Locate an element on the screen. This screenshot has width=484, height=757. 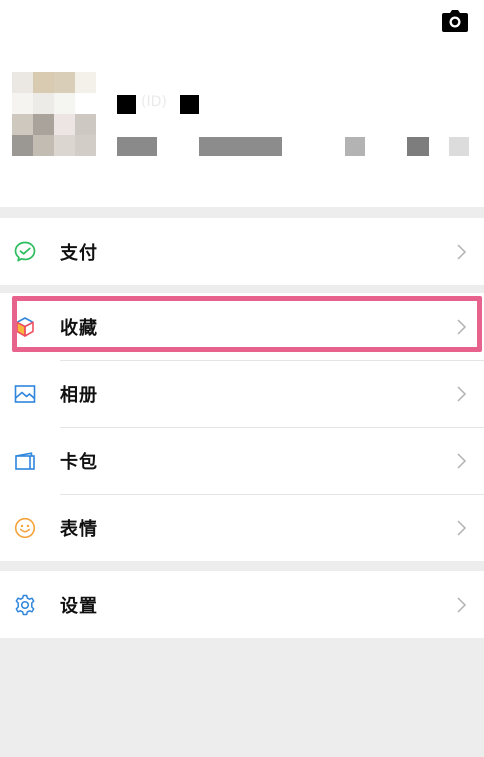
menu-item-label: 支付 is located at coordinates (79, 253).